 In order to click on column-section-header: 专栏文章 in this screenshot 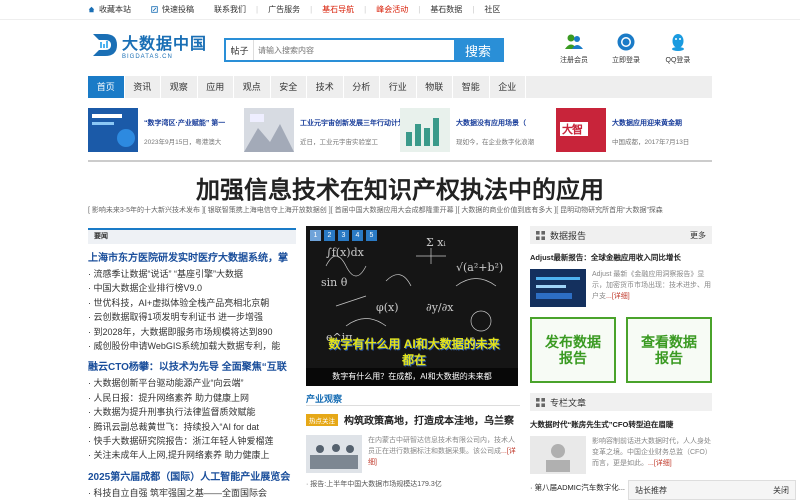, I will do `click(621, 402)`.